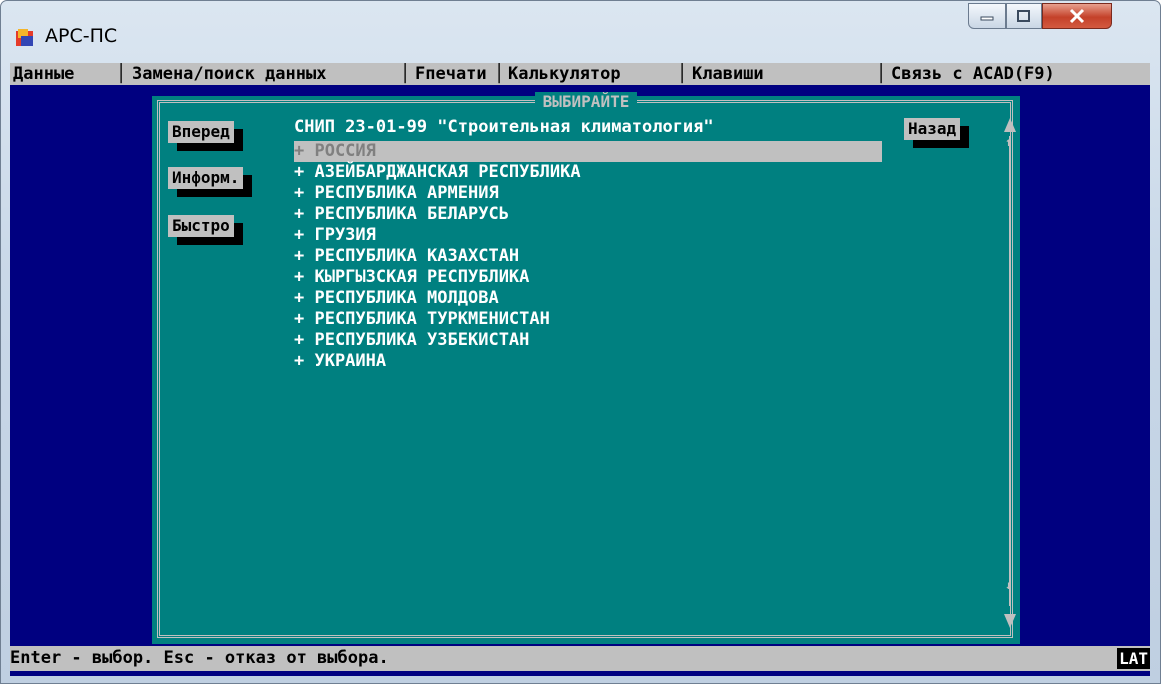  What do you see at coordinates (201, 226) in the screenshot?
I see `fast-button: Быстро` at bounding box center [201, 226].